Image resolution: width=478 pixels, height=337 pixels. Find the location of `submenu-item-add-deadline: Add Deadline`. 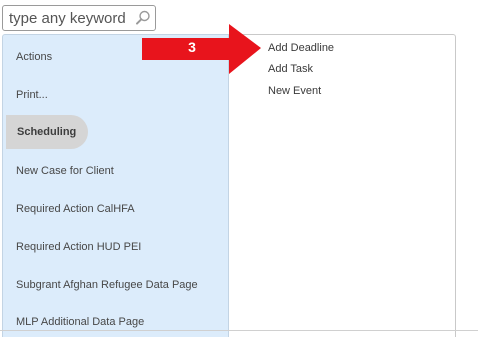

submenu-item-add-deadline: Add Deadline is located at coordinates (301, 48).